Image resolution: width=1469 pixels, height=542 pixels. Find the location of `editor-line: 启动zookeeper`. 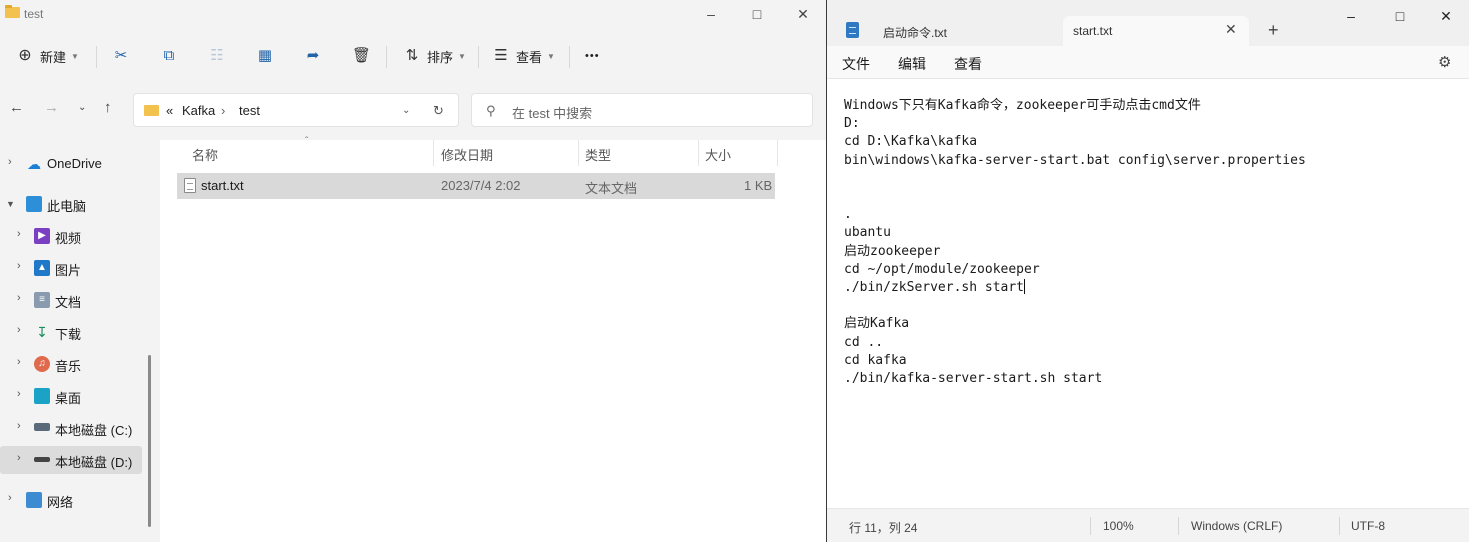

editor-line: 启动zookeeper is located at coordinates (892, 251).